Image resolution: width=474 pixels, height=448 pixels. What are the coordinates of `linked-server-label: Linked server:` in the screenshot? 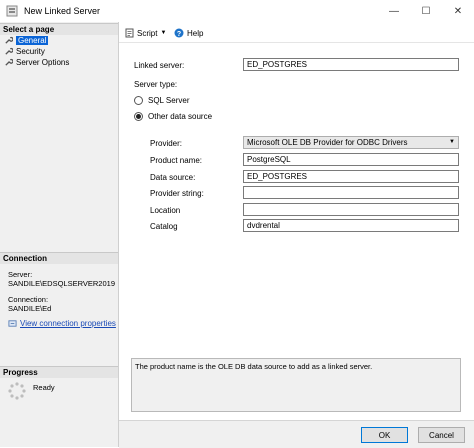 It's located at (159, 65).